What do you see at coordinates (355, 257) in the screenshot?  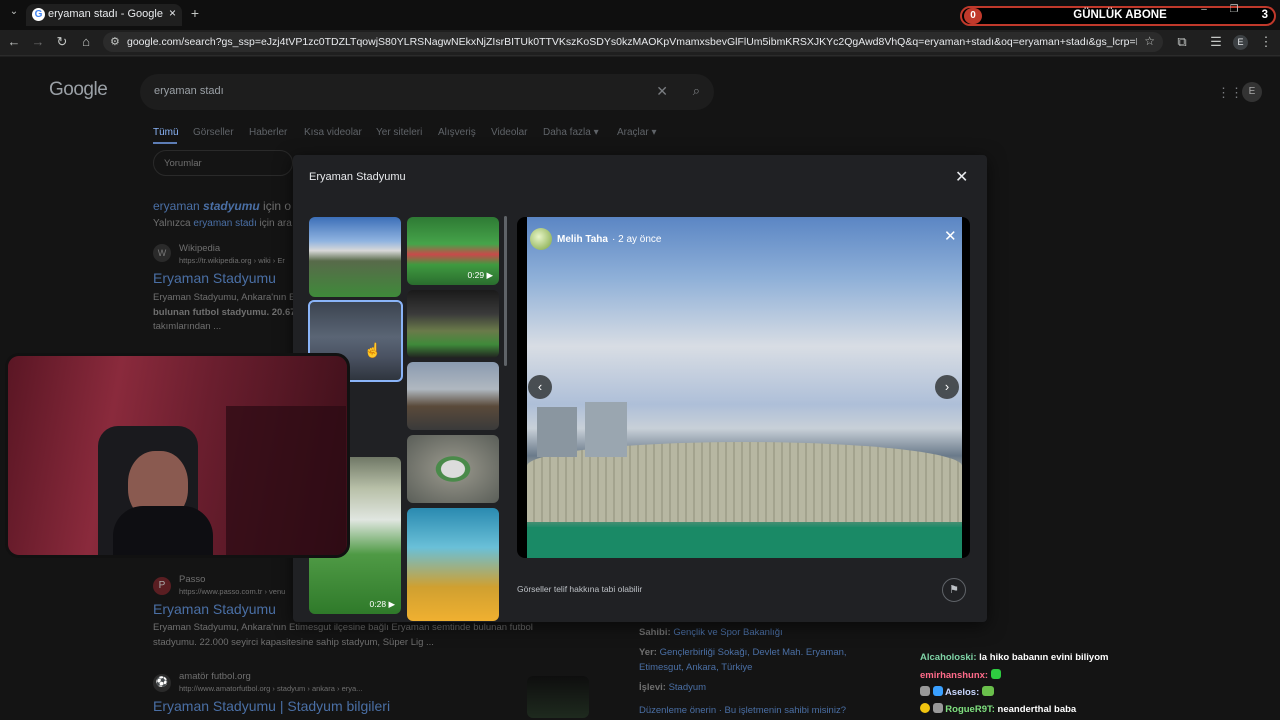 I see `thumbnail-stadium-interior` at bounding box center [355, 257].